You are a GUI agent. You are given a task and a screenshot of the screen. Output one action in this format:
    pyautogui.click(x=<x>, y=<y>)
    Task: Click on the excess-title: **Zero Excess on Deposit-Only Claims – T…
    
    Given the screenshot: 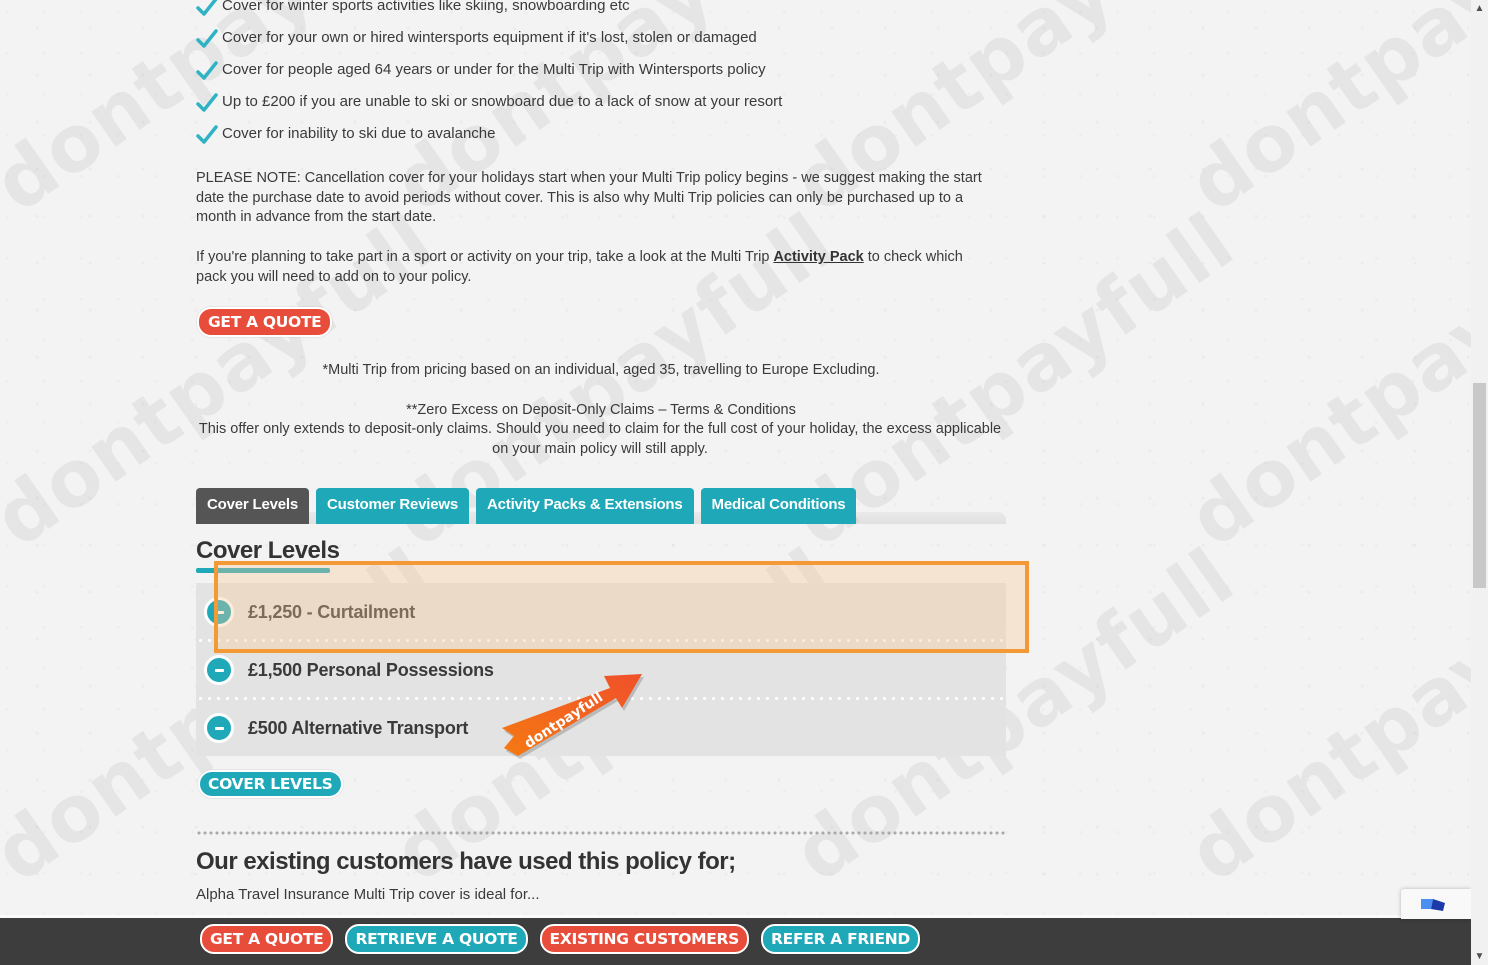 What is the action you would take?
    pyautogui.click(x=601, y=410)
    